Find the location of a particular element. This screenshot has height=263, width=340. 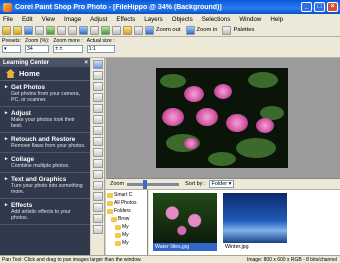

tree-item-label: My is located at coordinates (125, 235).